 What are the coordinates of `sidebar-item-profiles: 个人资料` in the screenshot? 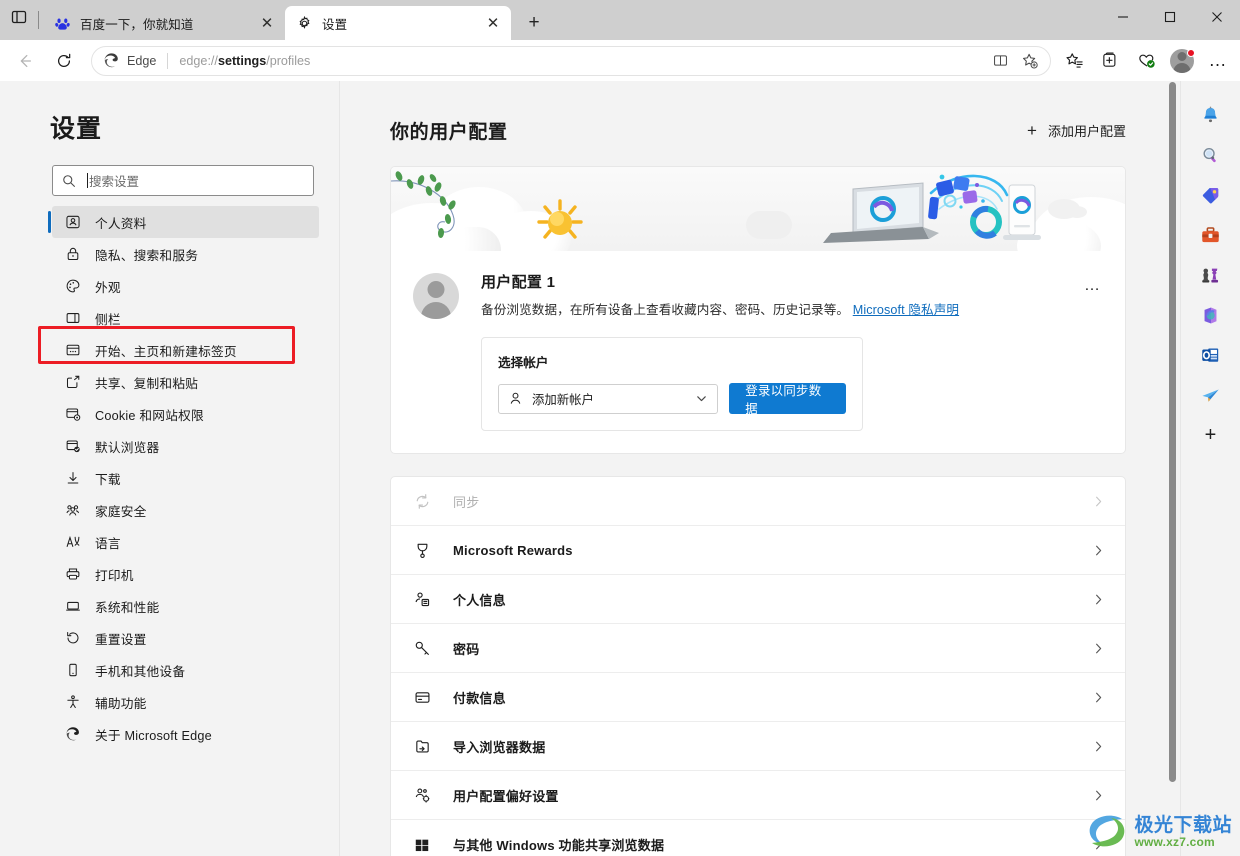 It's located at (183, 222).